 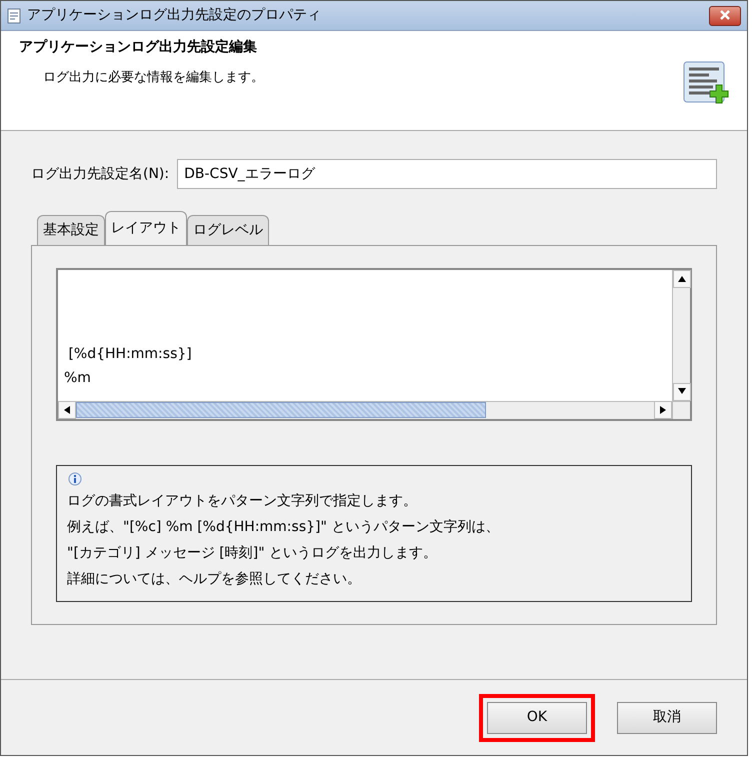 I want to click on scroll-up-button, so click(x=682, y=279).